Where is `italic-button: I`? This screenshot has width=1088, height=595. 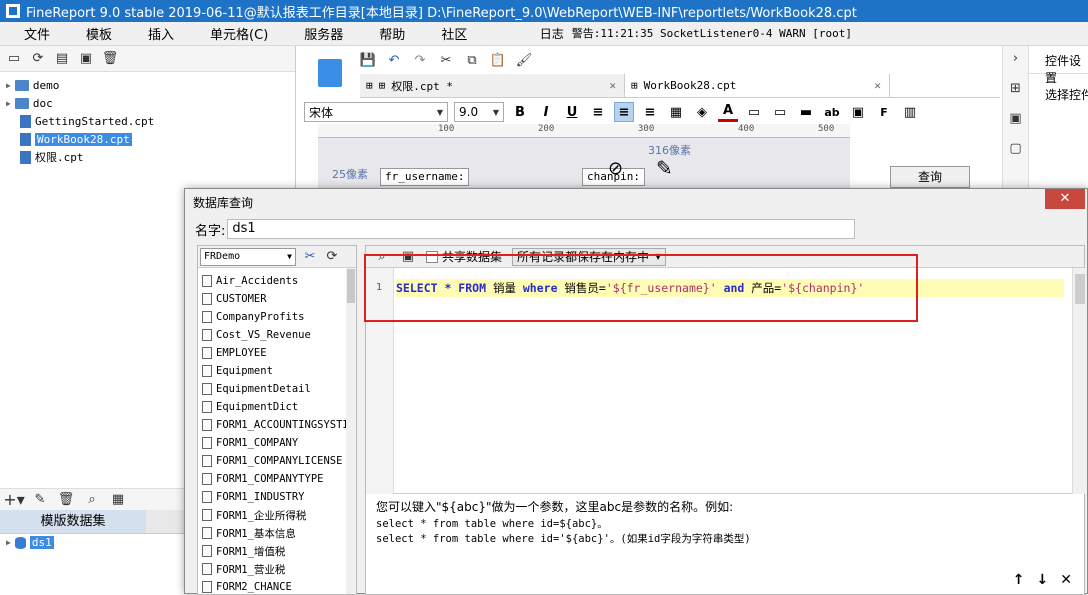 italic-button: I is located at coordinates (546, 112).